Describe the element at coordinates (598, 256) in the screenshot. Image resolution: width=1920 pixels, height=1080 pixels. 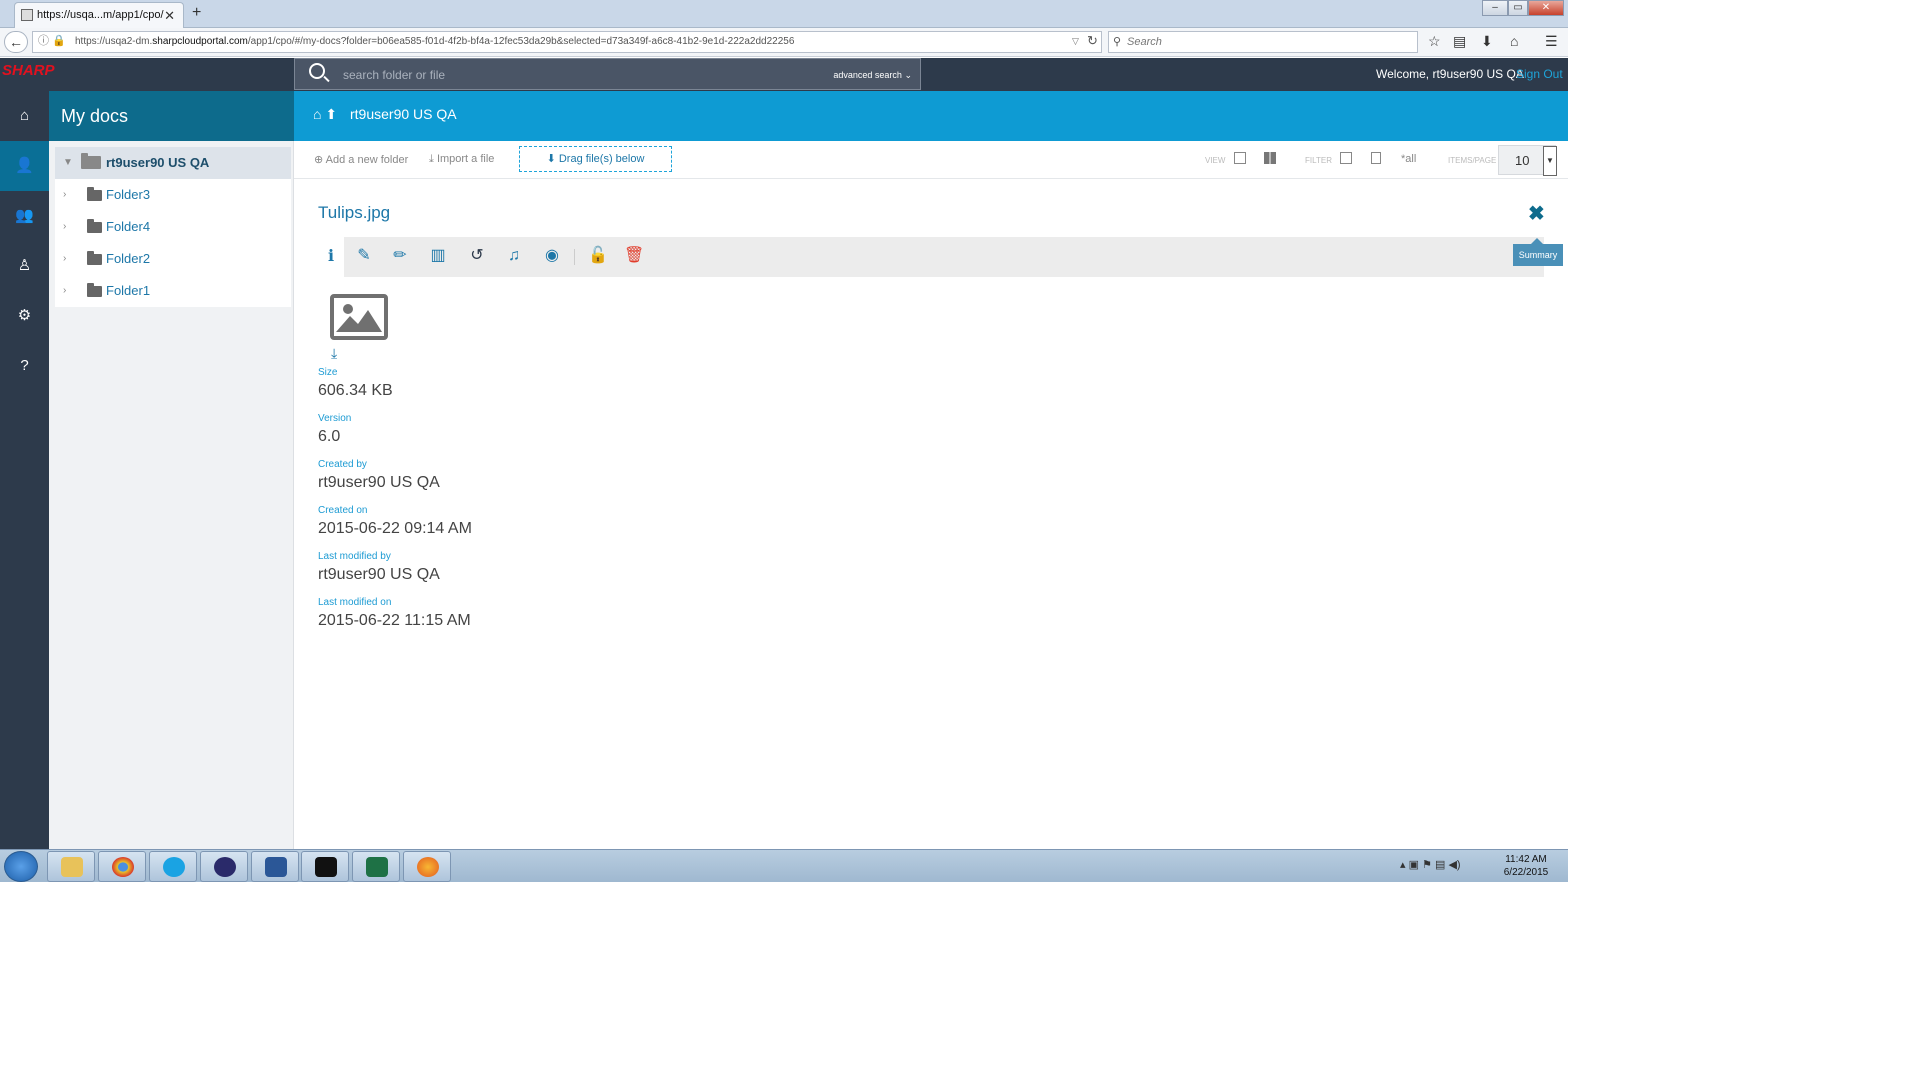
I see `unlock-icon: 🔓` at that location.